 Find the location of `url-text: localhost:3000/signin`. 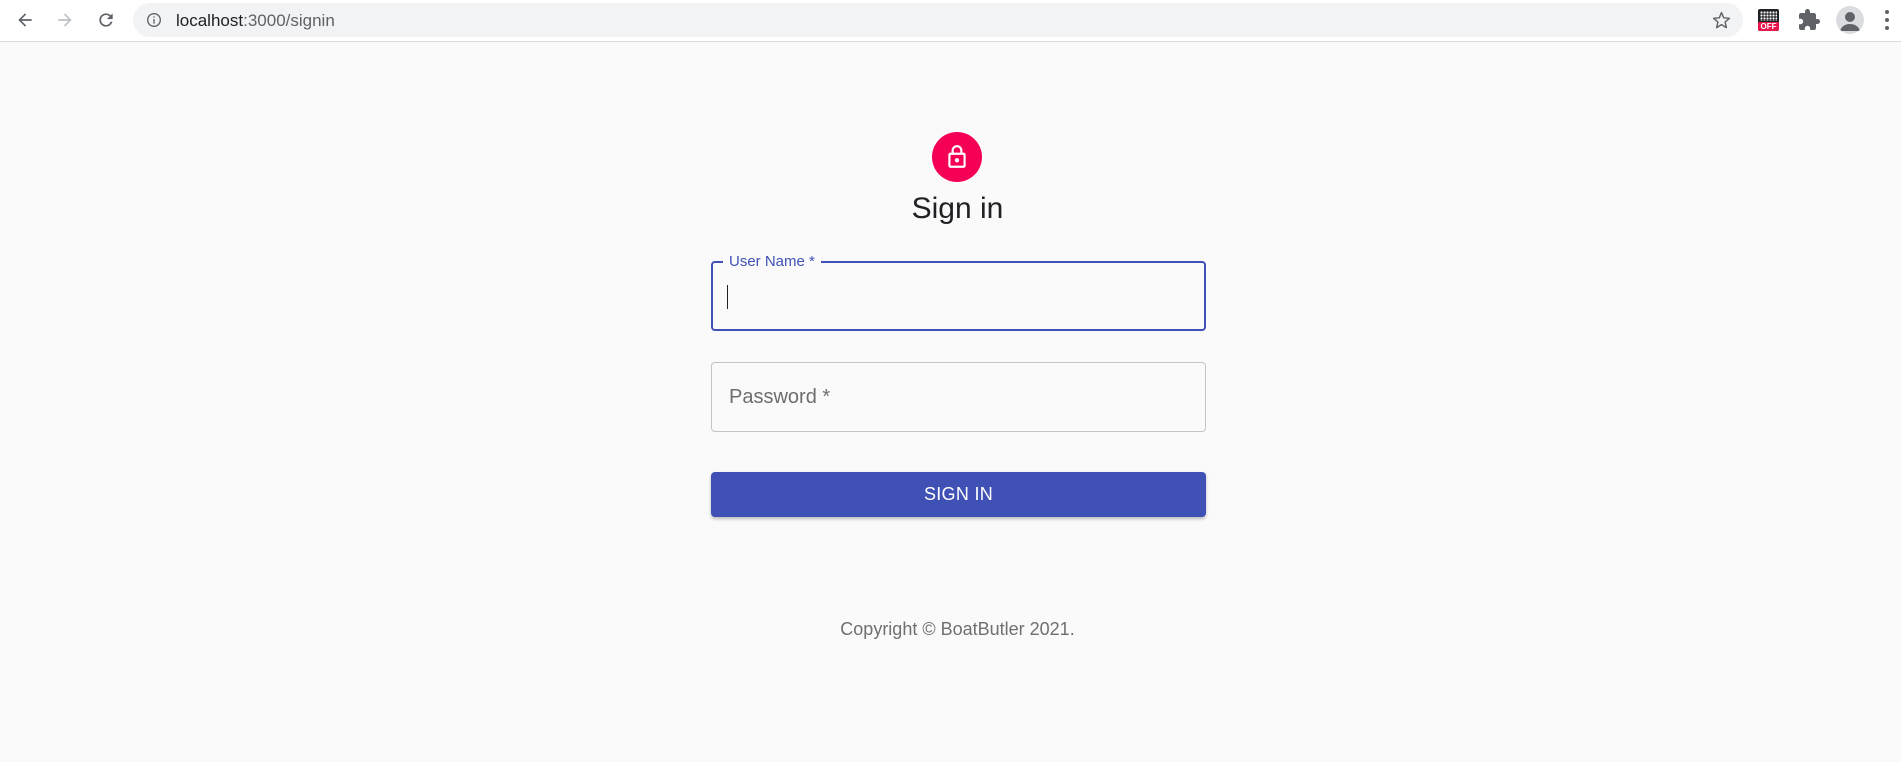

url-text: localhost:3000/signin is located at coordinates (255, 21).